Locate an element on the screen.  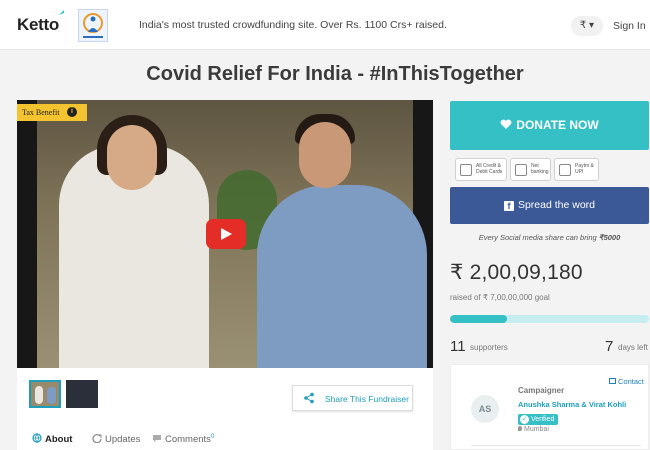
contact-label: Contact is located at coordinates (631, 381).